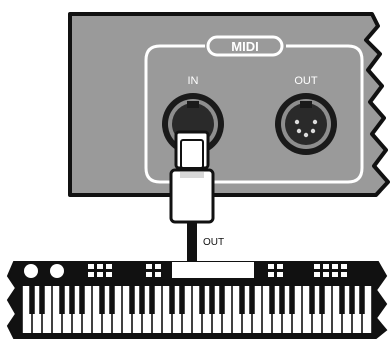  What do you see at coordinates (244, 46) in the screenshot?
I see `midi-group-label: MIDI` at bounding box center [244, 46].